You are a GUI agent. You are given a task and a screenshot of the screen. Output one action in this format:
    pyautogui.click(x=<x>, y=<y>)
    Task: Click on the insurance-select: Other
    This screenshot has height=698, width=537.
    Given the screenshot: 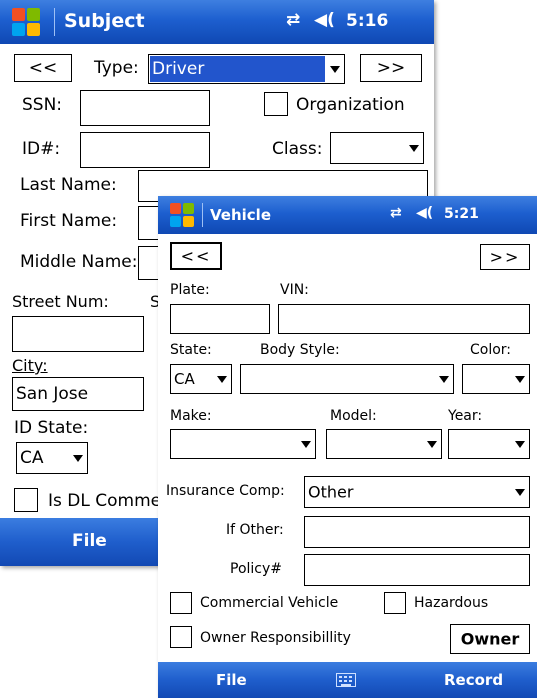 What is the action you would take?
    pyautogui.click(x=417, y=492)
    